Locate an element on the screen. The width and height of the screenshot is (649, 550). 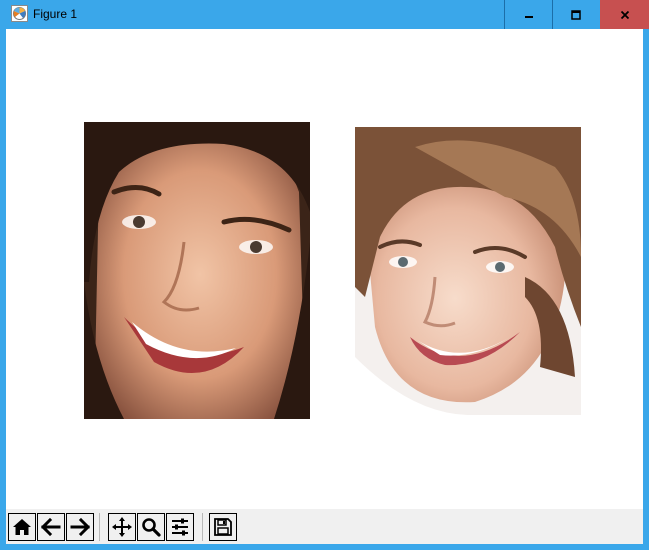
home-button is located at coordinates (22, 527).